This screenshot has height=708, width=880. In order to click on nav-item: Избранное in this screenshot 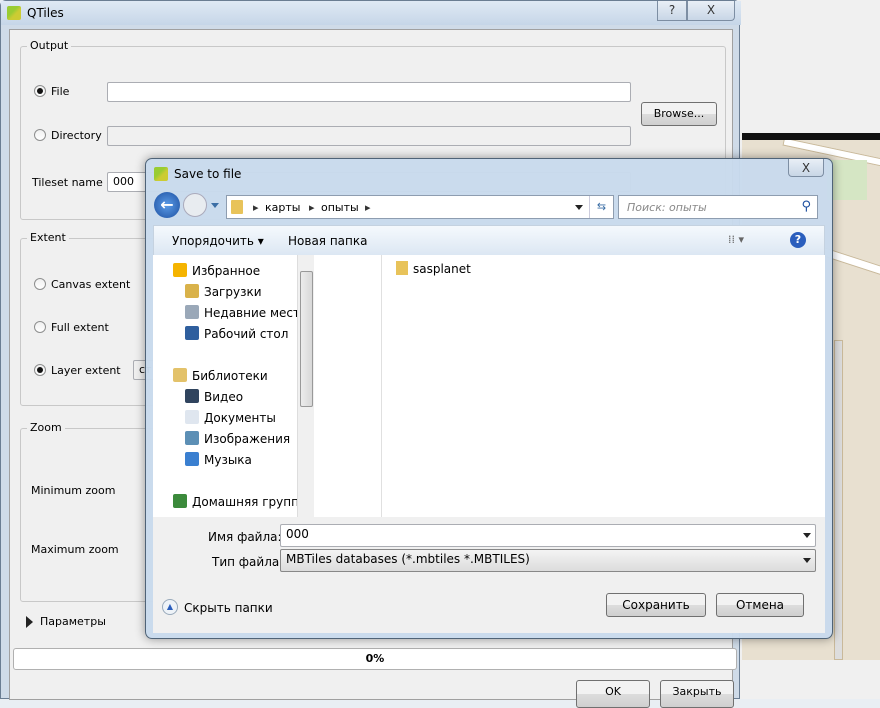, I will do `click(235, 270)`.